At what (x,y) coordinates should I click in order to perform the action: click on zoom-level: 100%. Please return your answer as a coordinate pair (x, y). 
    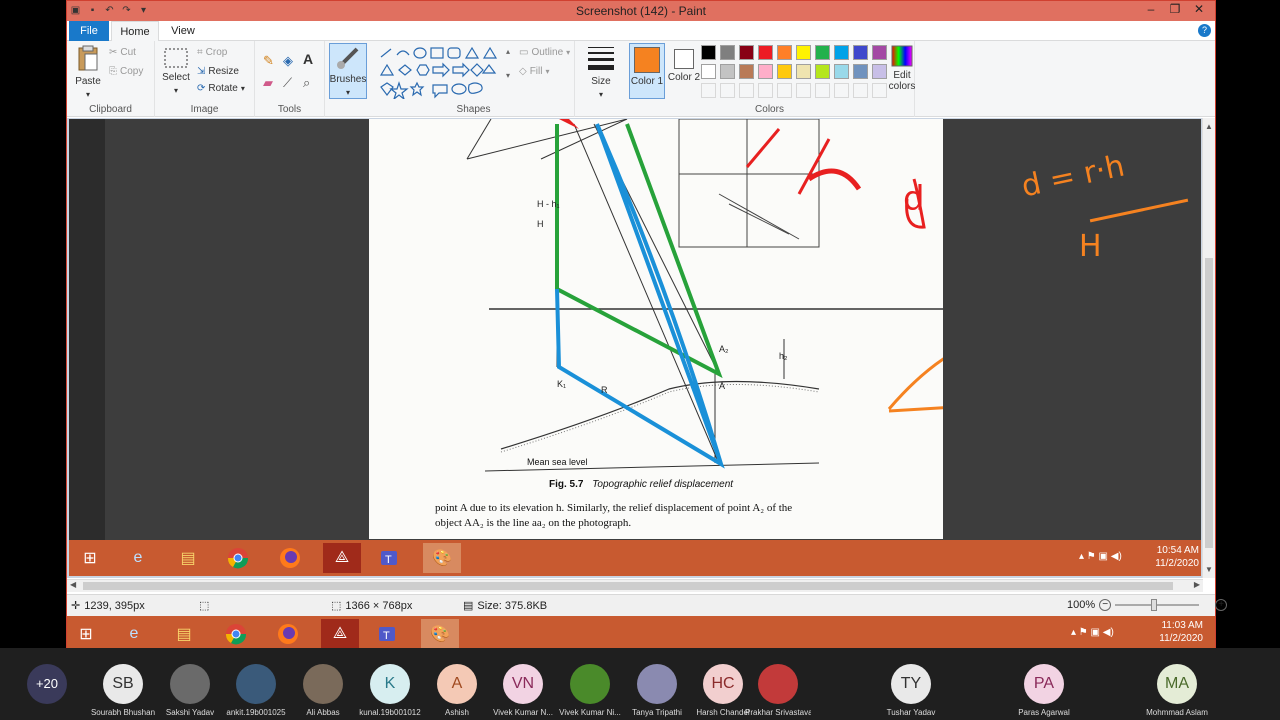
    Looking at the image, I should click on (1081, 605).